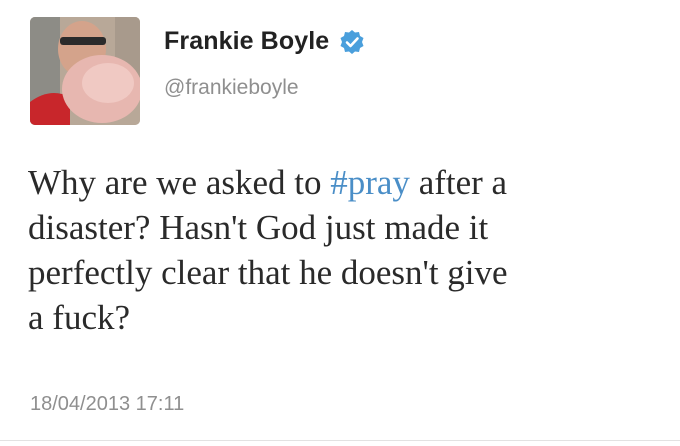  I want to click on tweet-text-start: Why are we asked to, so click(179, 182).